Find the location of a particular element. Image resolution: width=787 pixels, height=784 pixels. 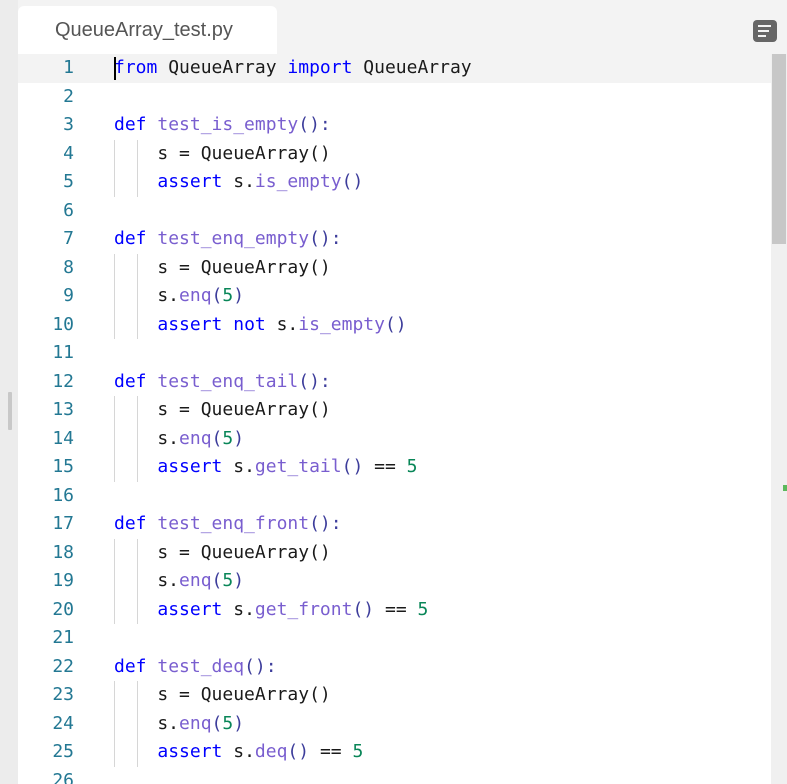

panel-resize-handle is located at coordinates (10, 411).